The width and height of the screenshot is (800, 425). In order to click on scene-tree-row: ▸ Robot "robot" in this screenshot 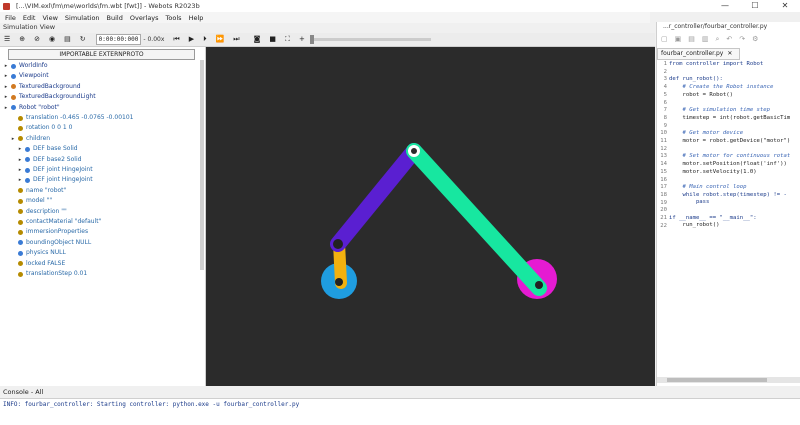, I will do `click(31, 108)`.